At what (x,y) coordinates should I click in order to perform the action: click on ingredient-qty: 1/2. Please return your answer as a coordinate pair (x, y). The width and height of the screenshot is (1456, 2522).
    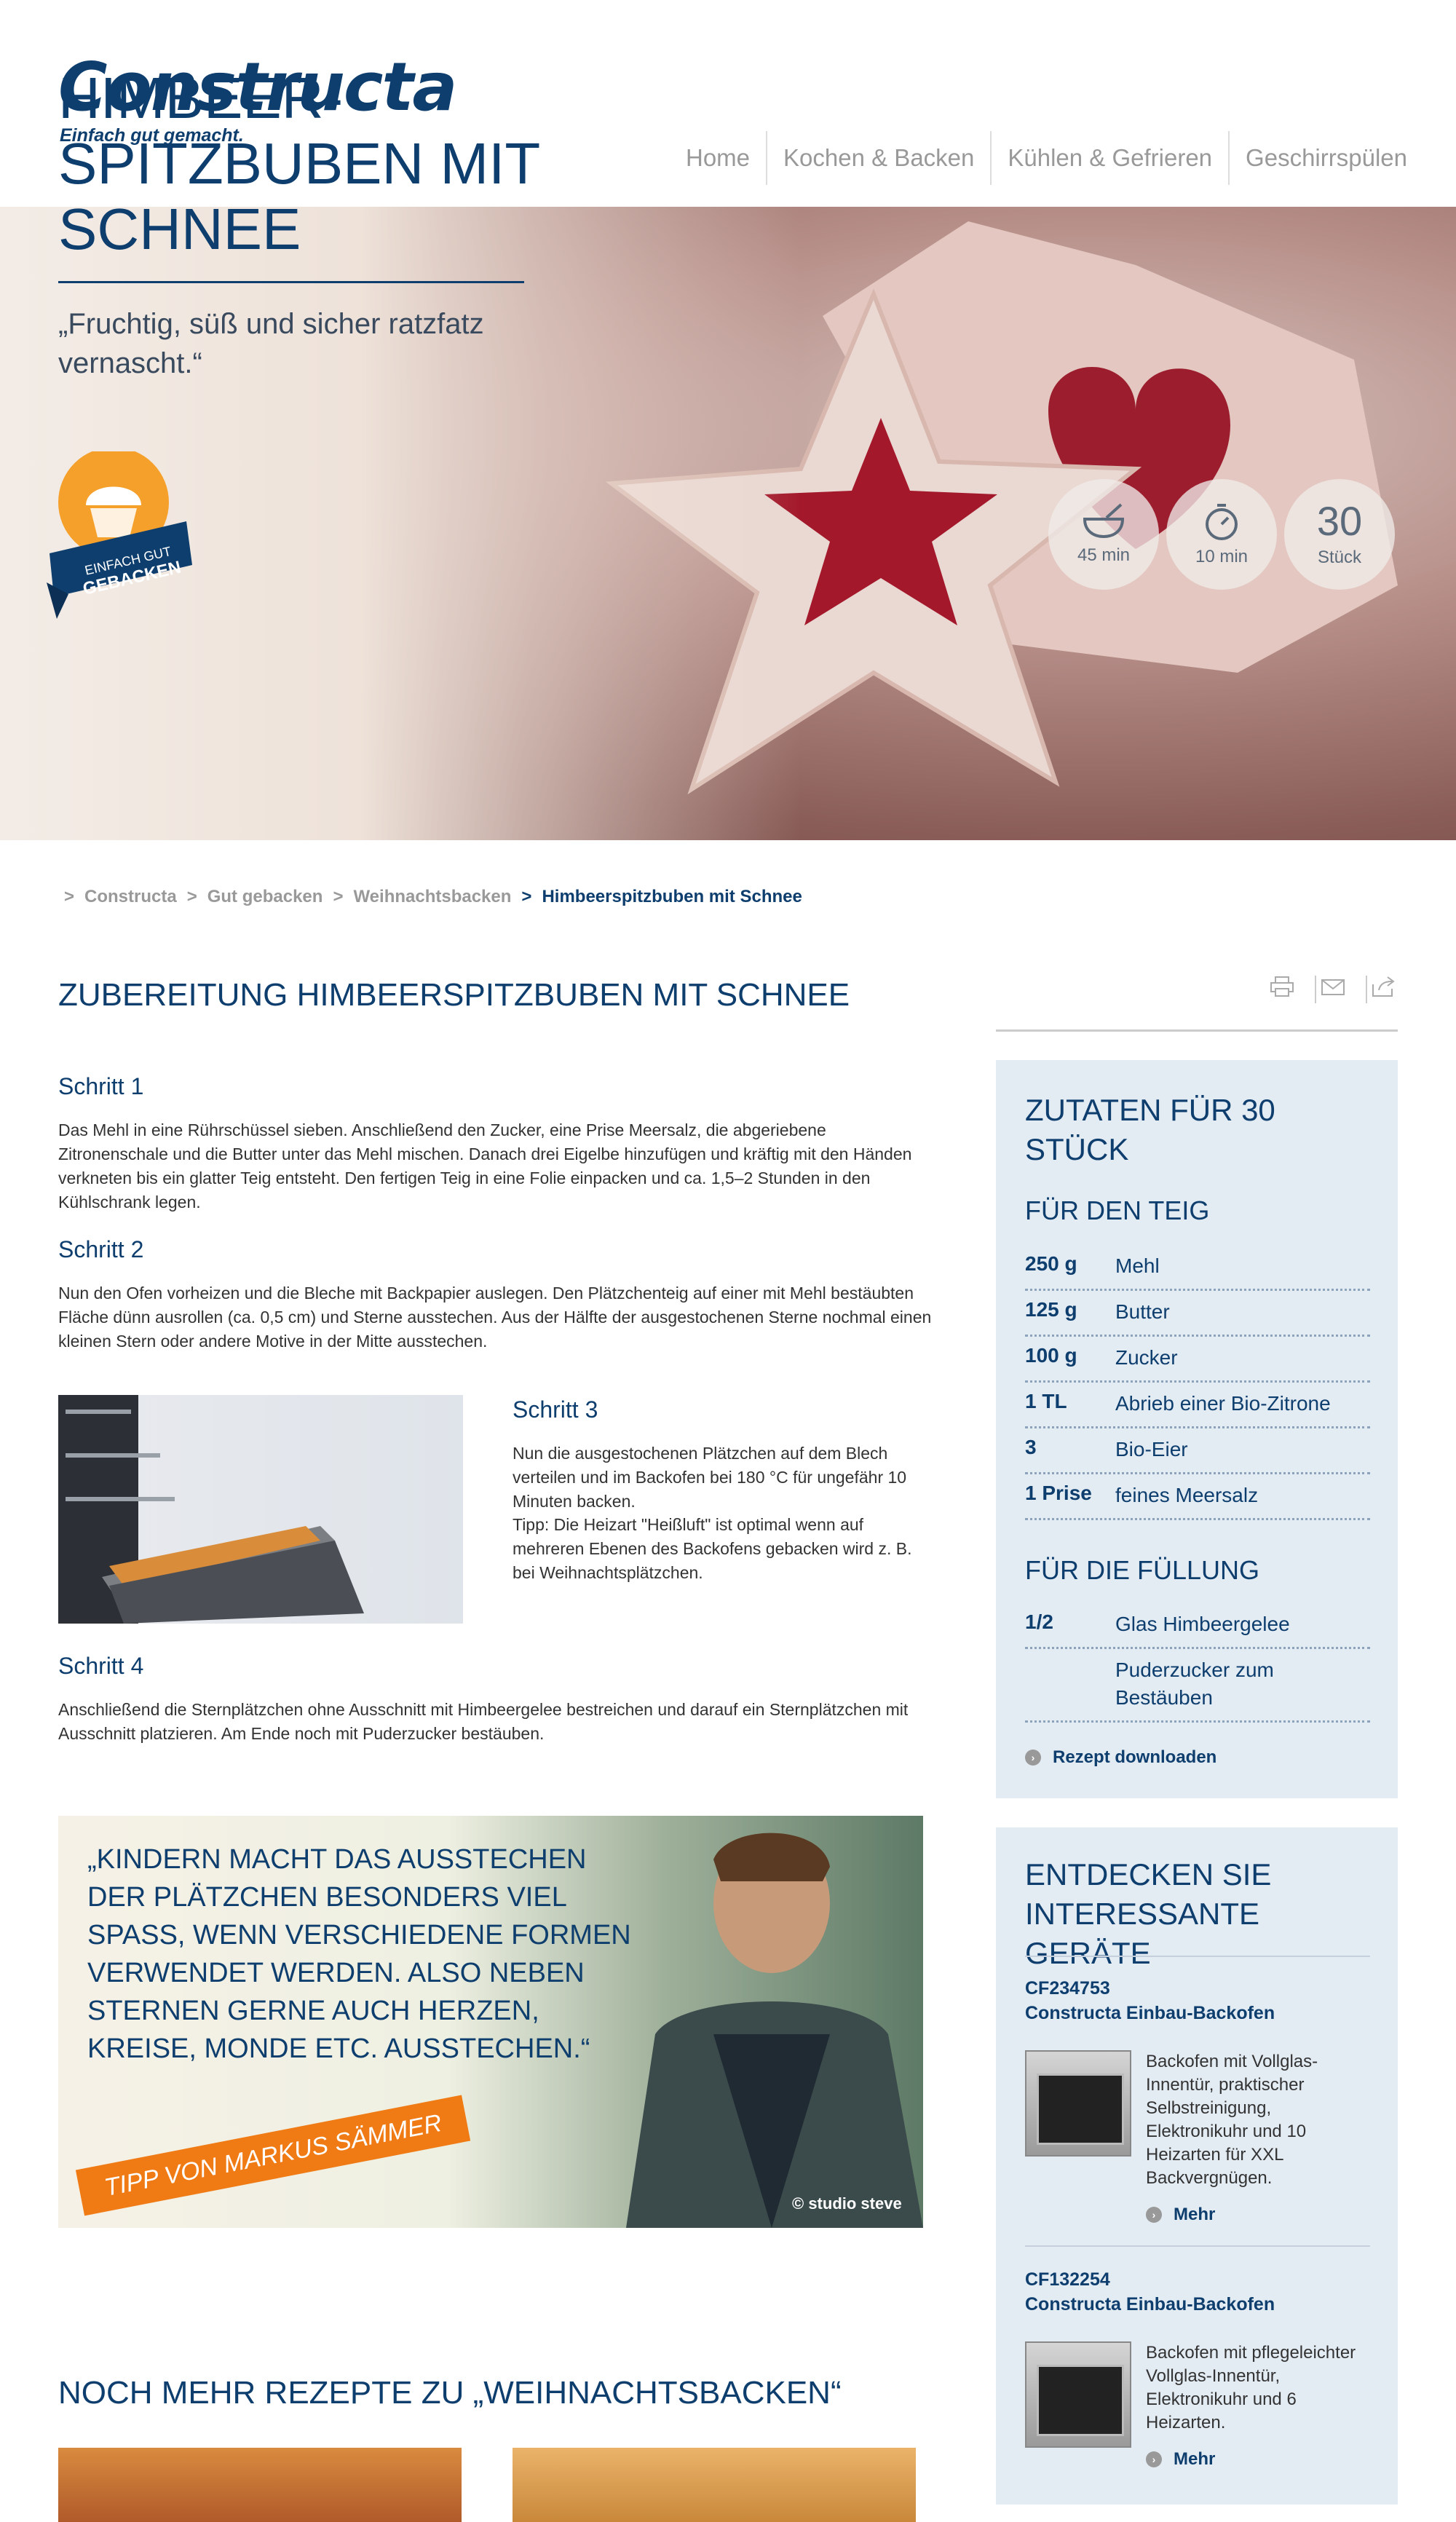
    Looking at the image, I should click on (1039, 1621).